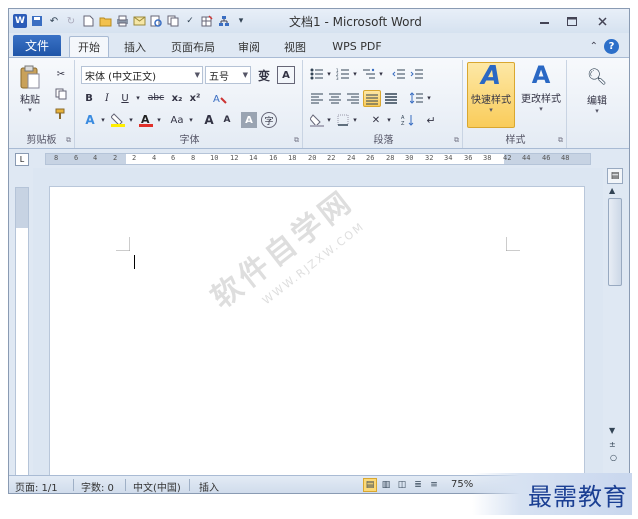 The image size is (638, 519). What do you see at coordinates (544, 21) in the screenshot?
I see `minimize-icon` at bounding box center [544, 21].